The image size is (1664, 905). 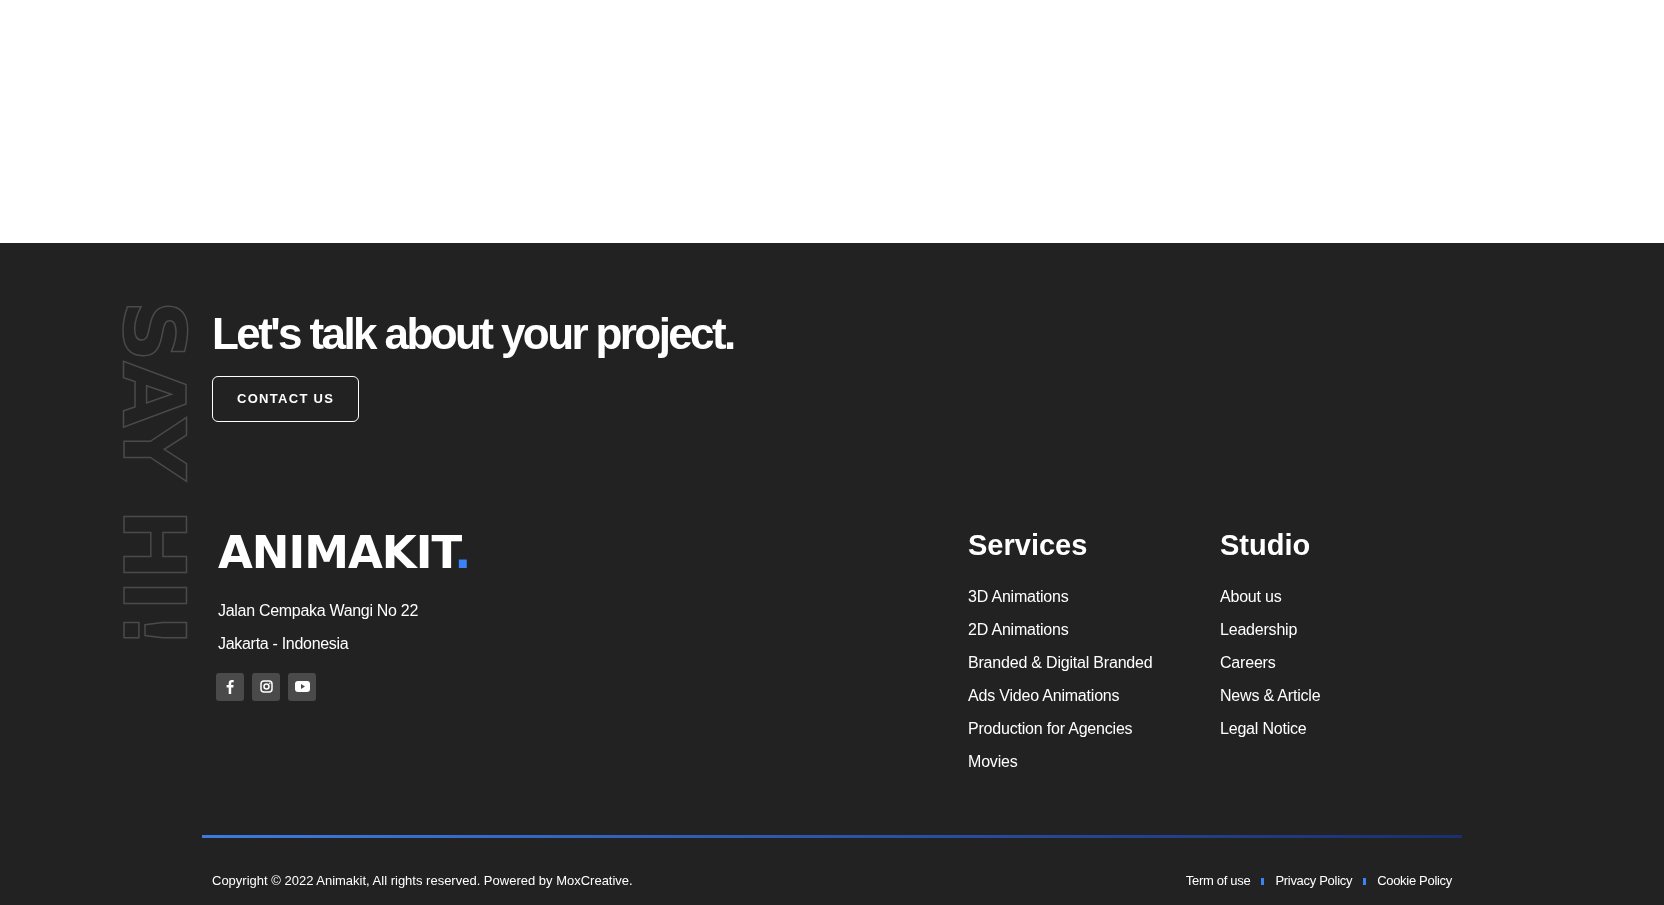 What do you see at coordinates (1270, 696) in the screenshot?
I see `menu-link: News & Article` at bounding box center [1270, 696].